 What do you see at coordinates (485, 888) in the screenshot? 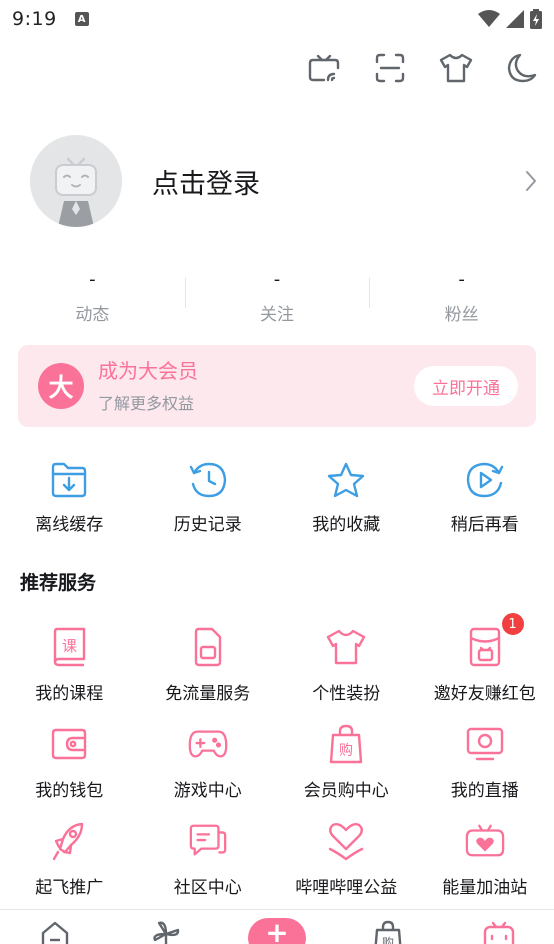
I see `service-label: 能量加油站` at bounding box center [485, 888].